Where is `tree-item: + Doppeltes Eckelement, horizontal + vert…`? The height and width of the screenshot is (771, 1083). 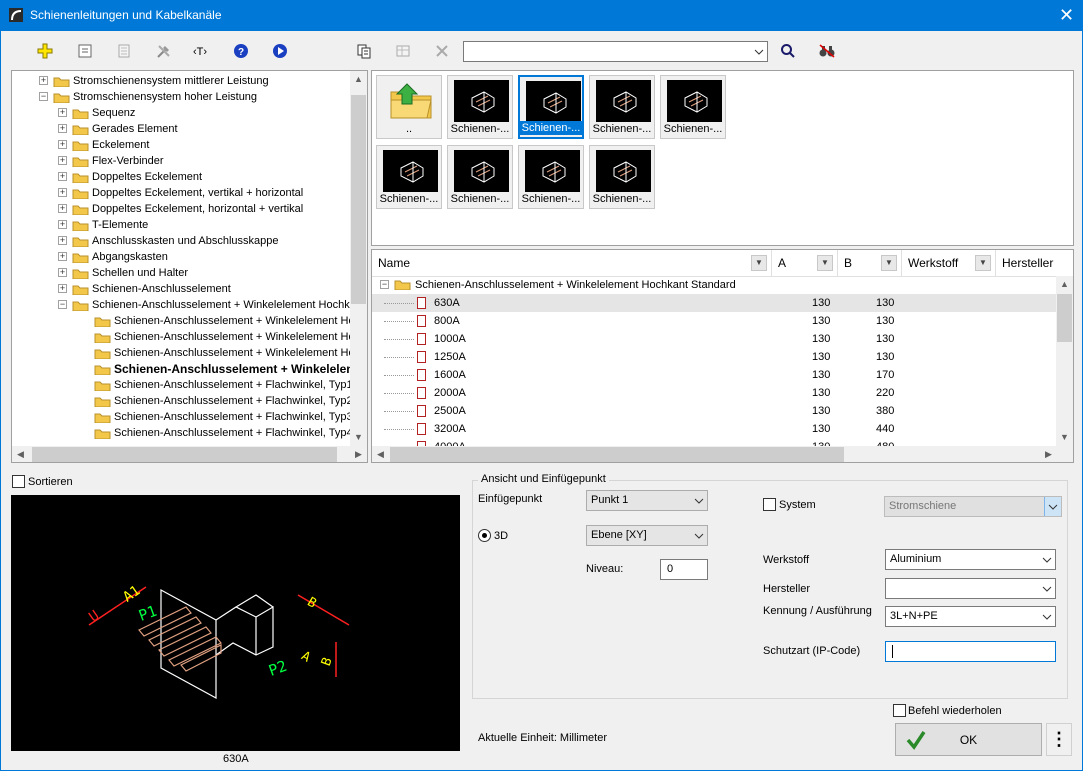 tree-item: + Doppeltes Eckelement, horizontal + vert… is located at coordinates (181, 209).